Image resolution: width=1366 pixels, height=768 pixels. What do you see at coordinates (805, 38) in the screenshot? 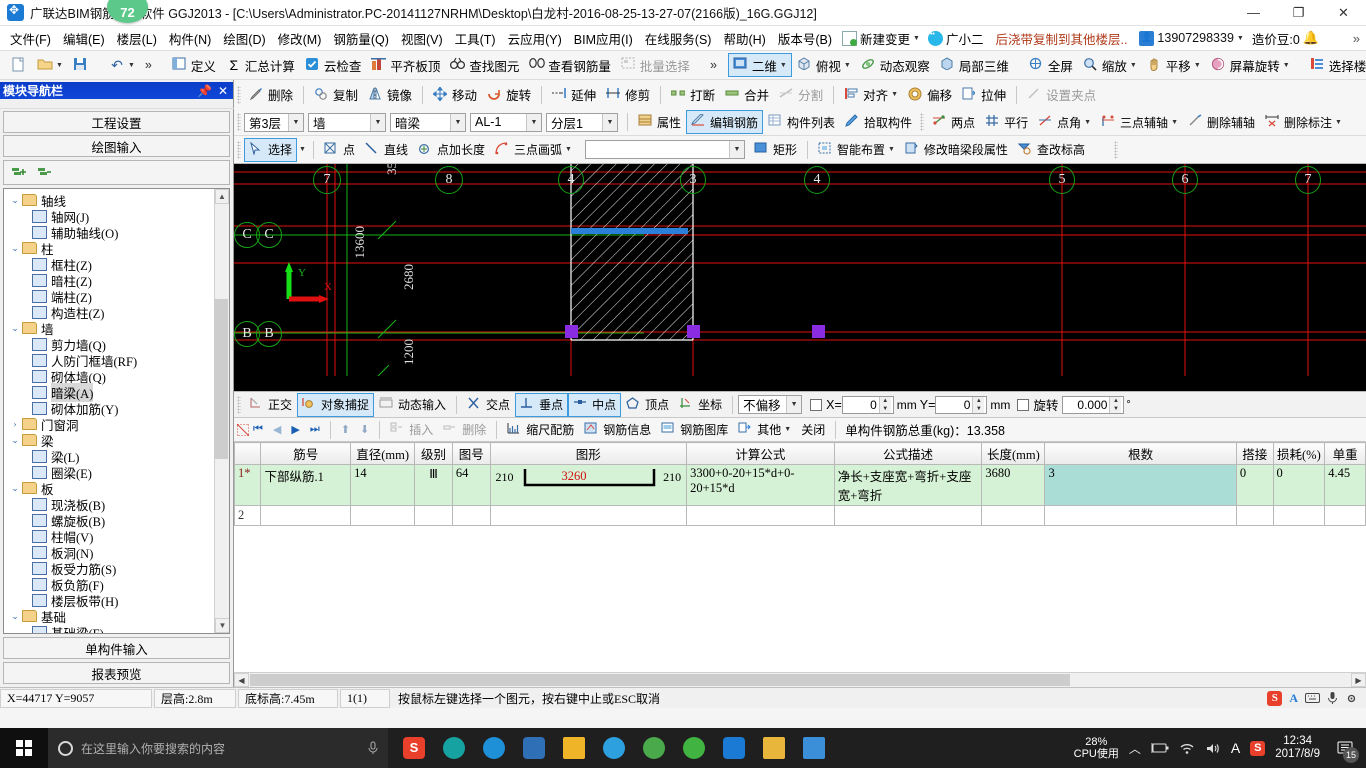
I see `menu-version: 版本号(B)` at bounding box center [805, 38].